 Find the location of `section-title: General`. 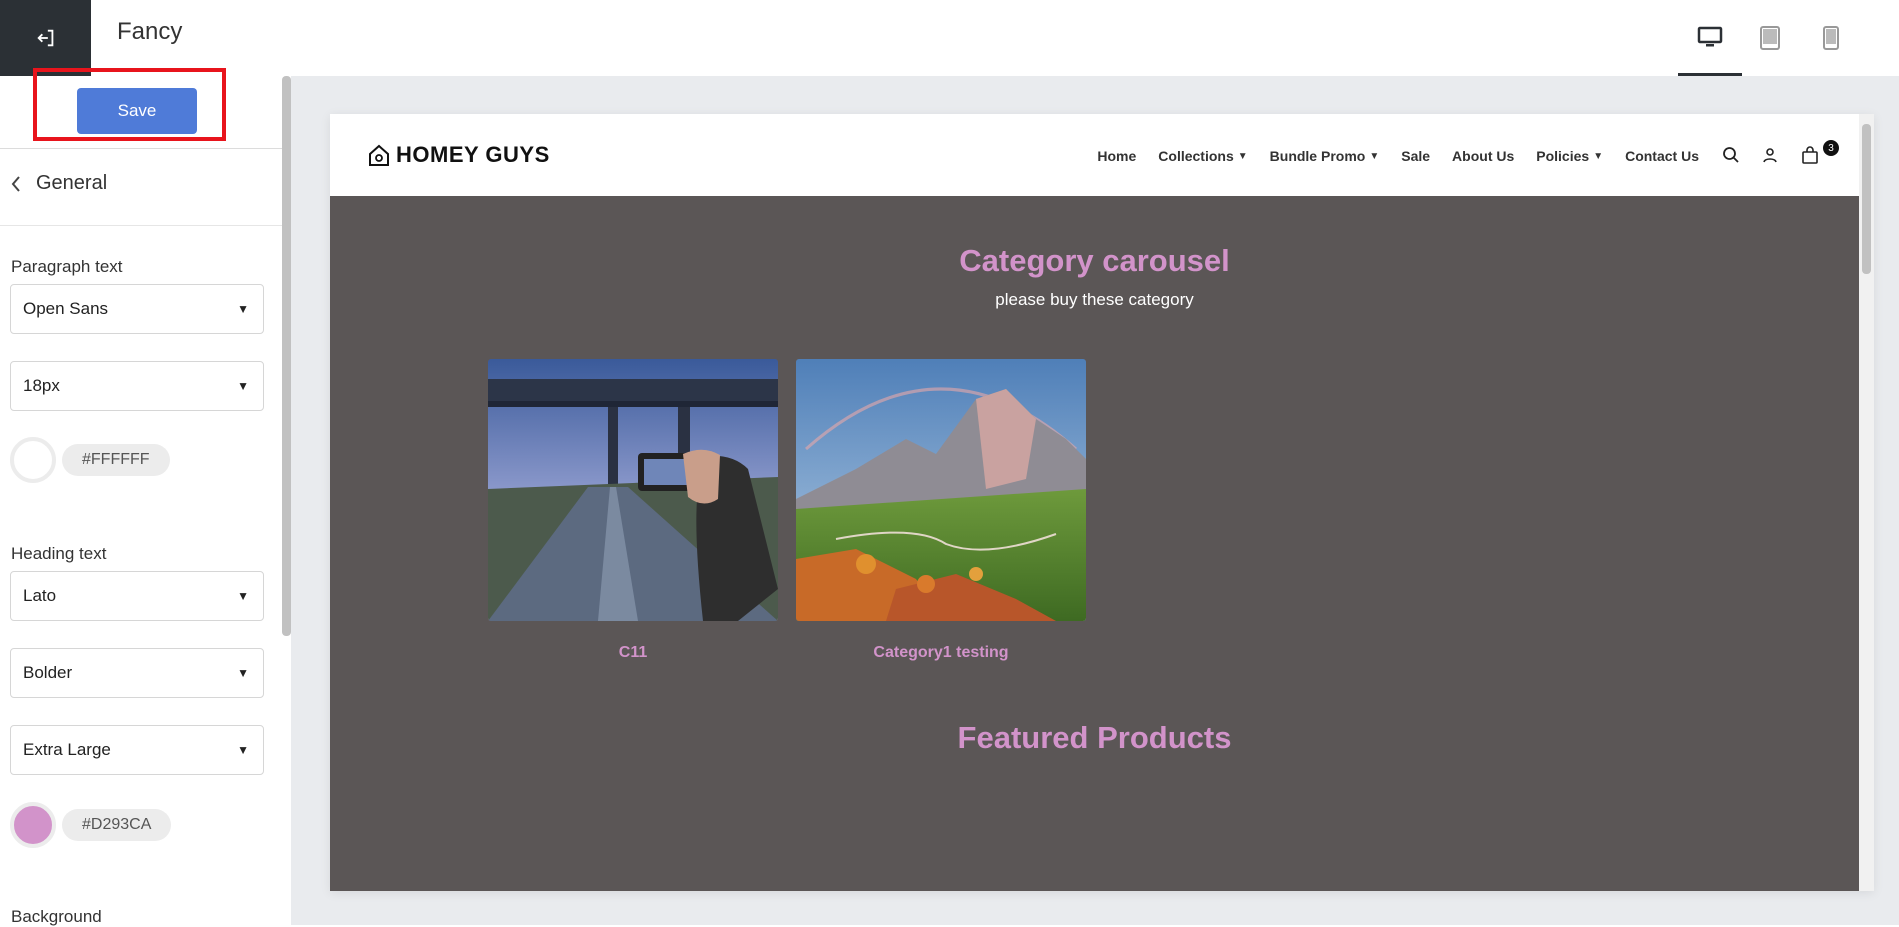

section-title: General is located at coordinates (72, 183).